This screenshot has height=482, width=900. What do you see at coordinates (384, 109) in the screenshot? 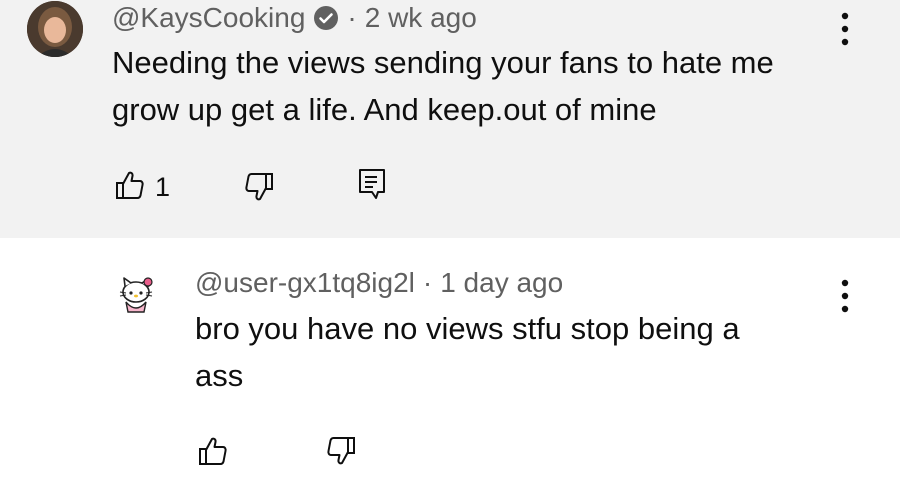
I see `comment-text-line: grow up get a life. And keep.out of mine` at bounding box center [384, 109].